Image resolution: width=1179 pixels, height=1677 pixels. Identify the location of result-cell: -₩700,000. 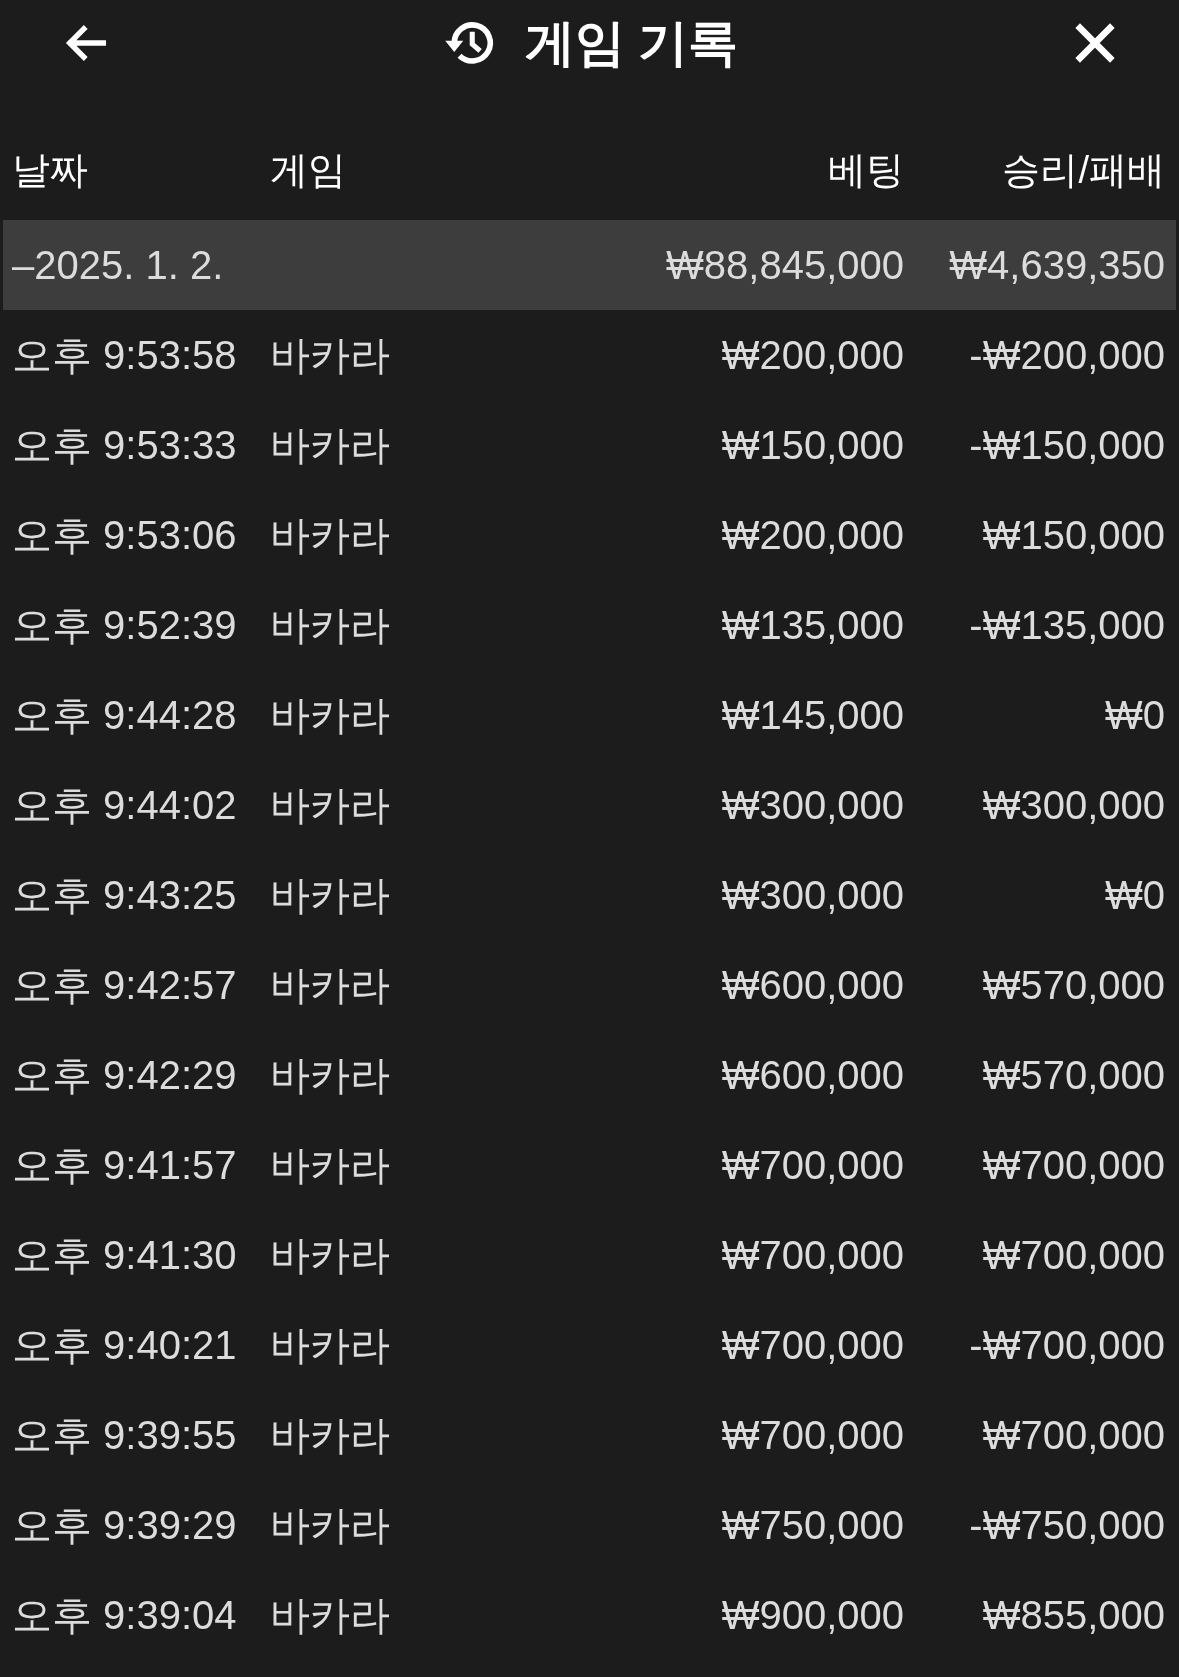
(1067, 1345).